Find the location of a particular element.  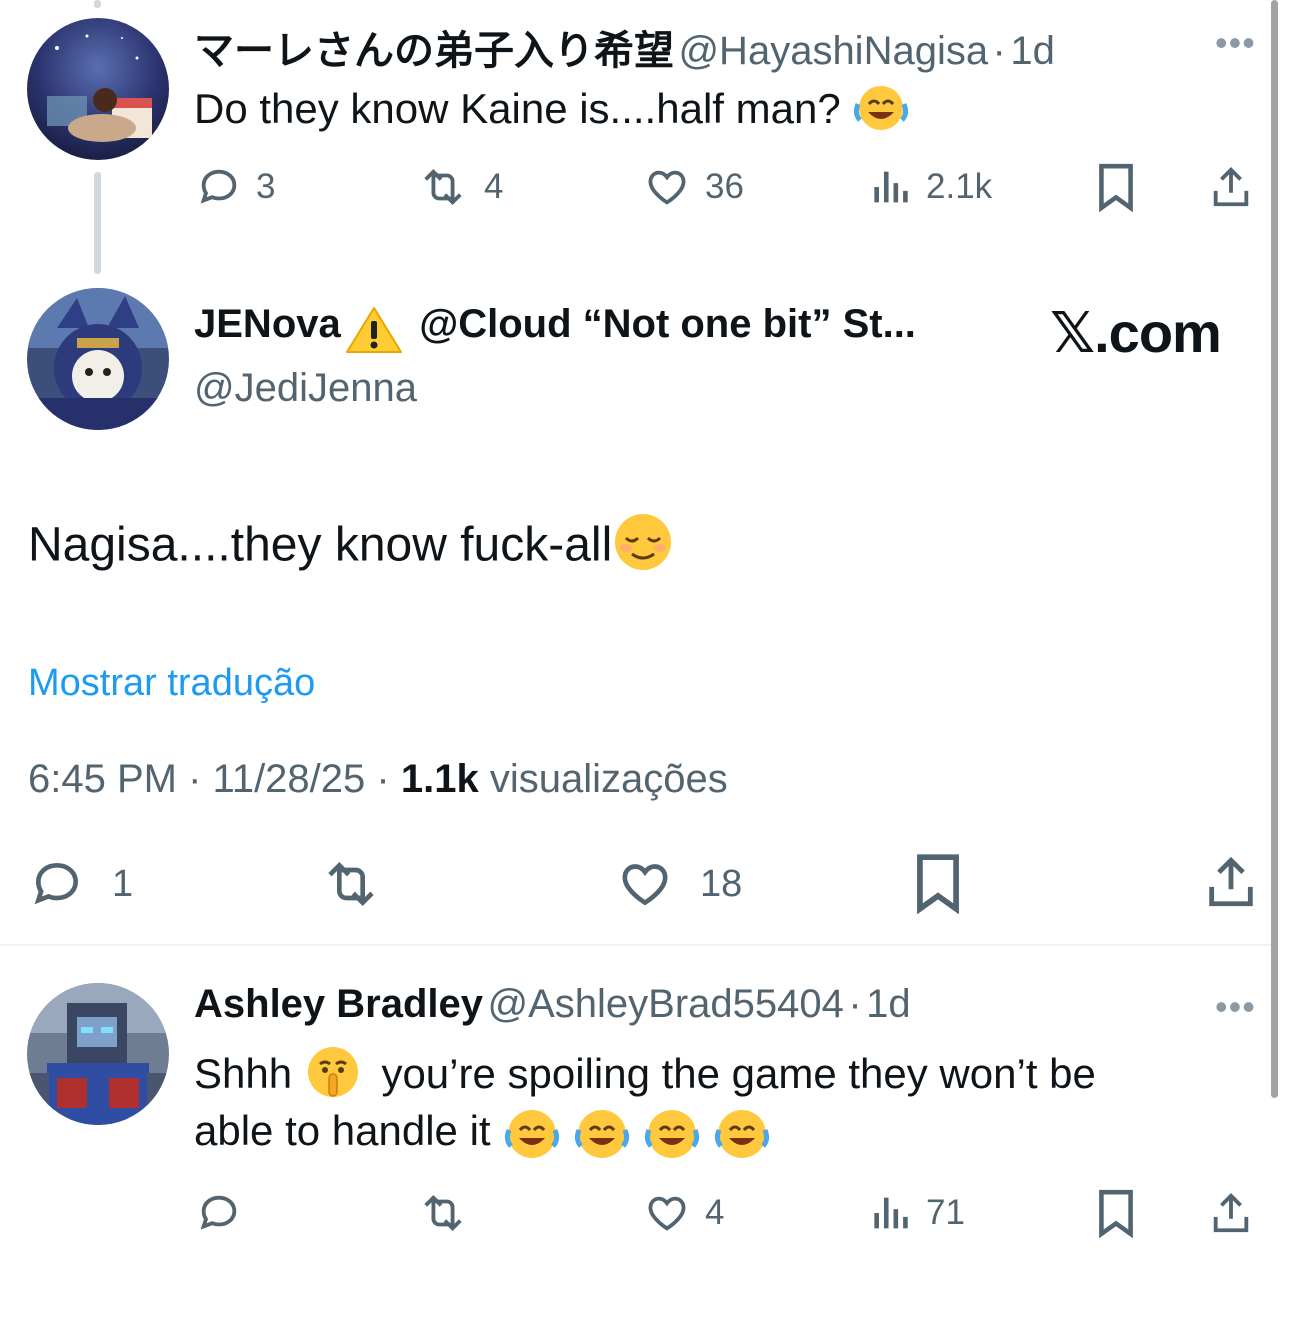

shushing-emoji-icon is located at coordinates (333, 1077).